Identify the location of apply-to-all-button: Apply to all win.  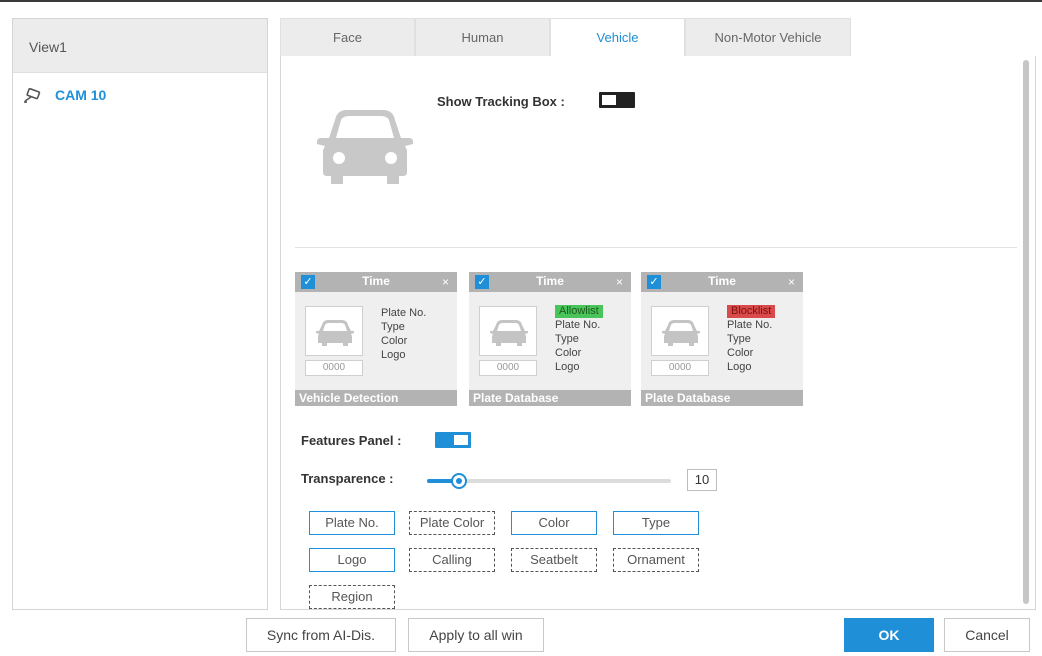
(476, 635).